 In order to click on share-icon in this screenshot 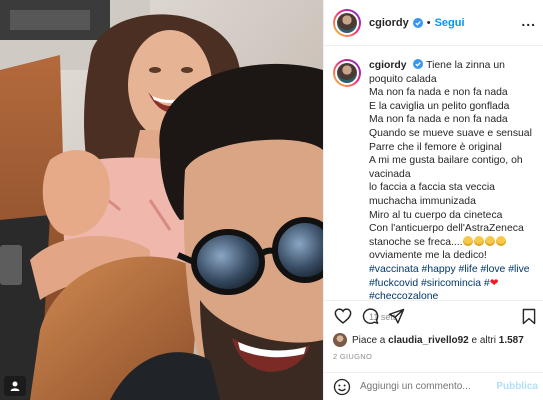, I will do `click(396, 316)`.